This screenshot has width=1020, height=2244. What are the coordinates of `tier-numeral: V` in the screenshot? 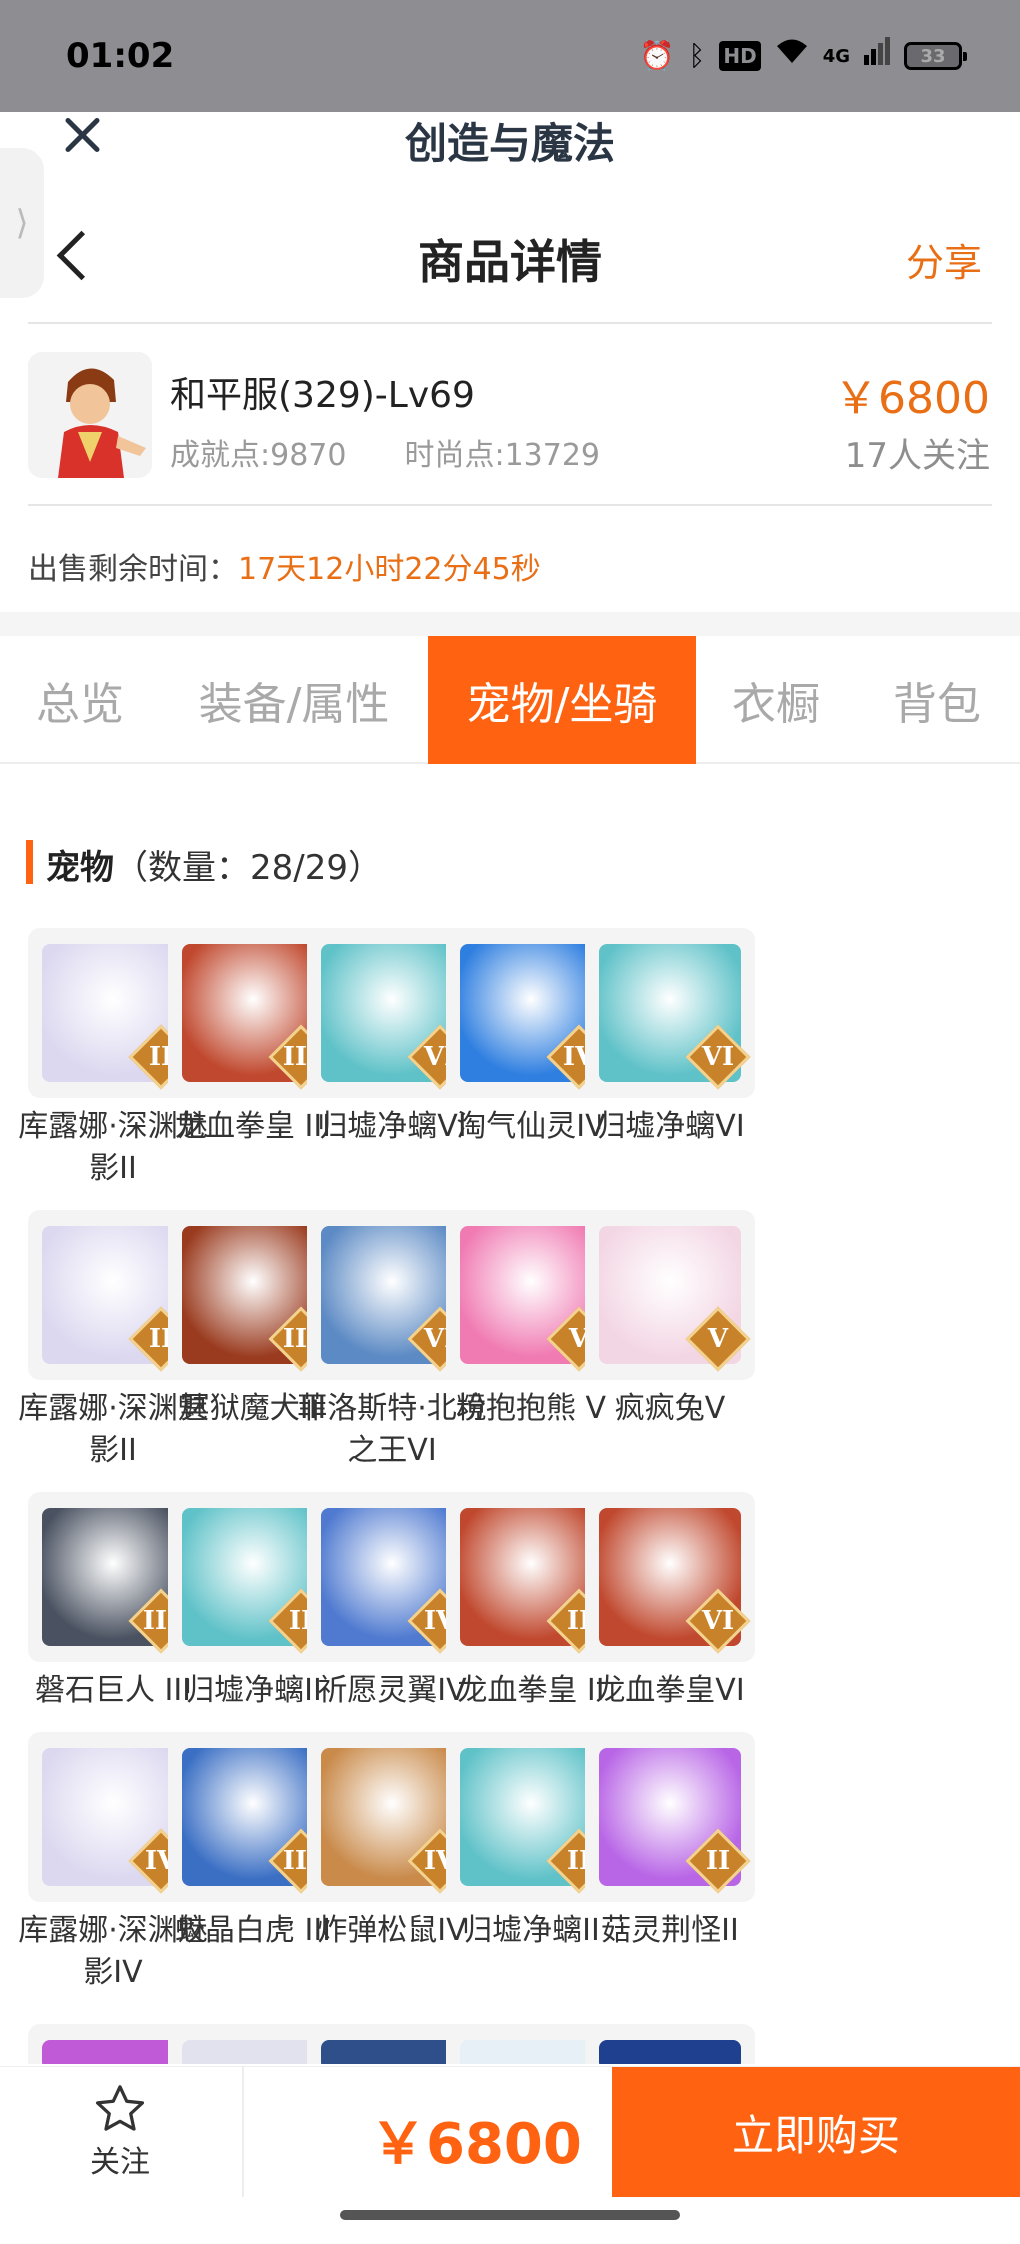 It's located at (718, 1339).